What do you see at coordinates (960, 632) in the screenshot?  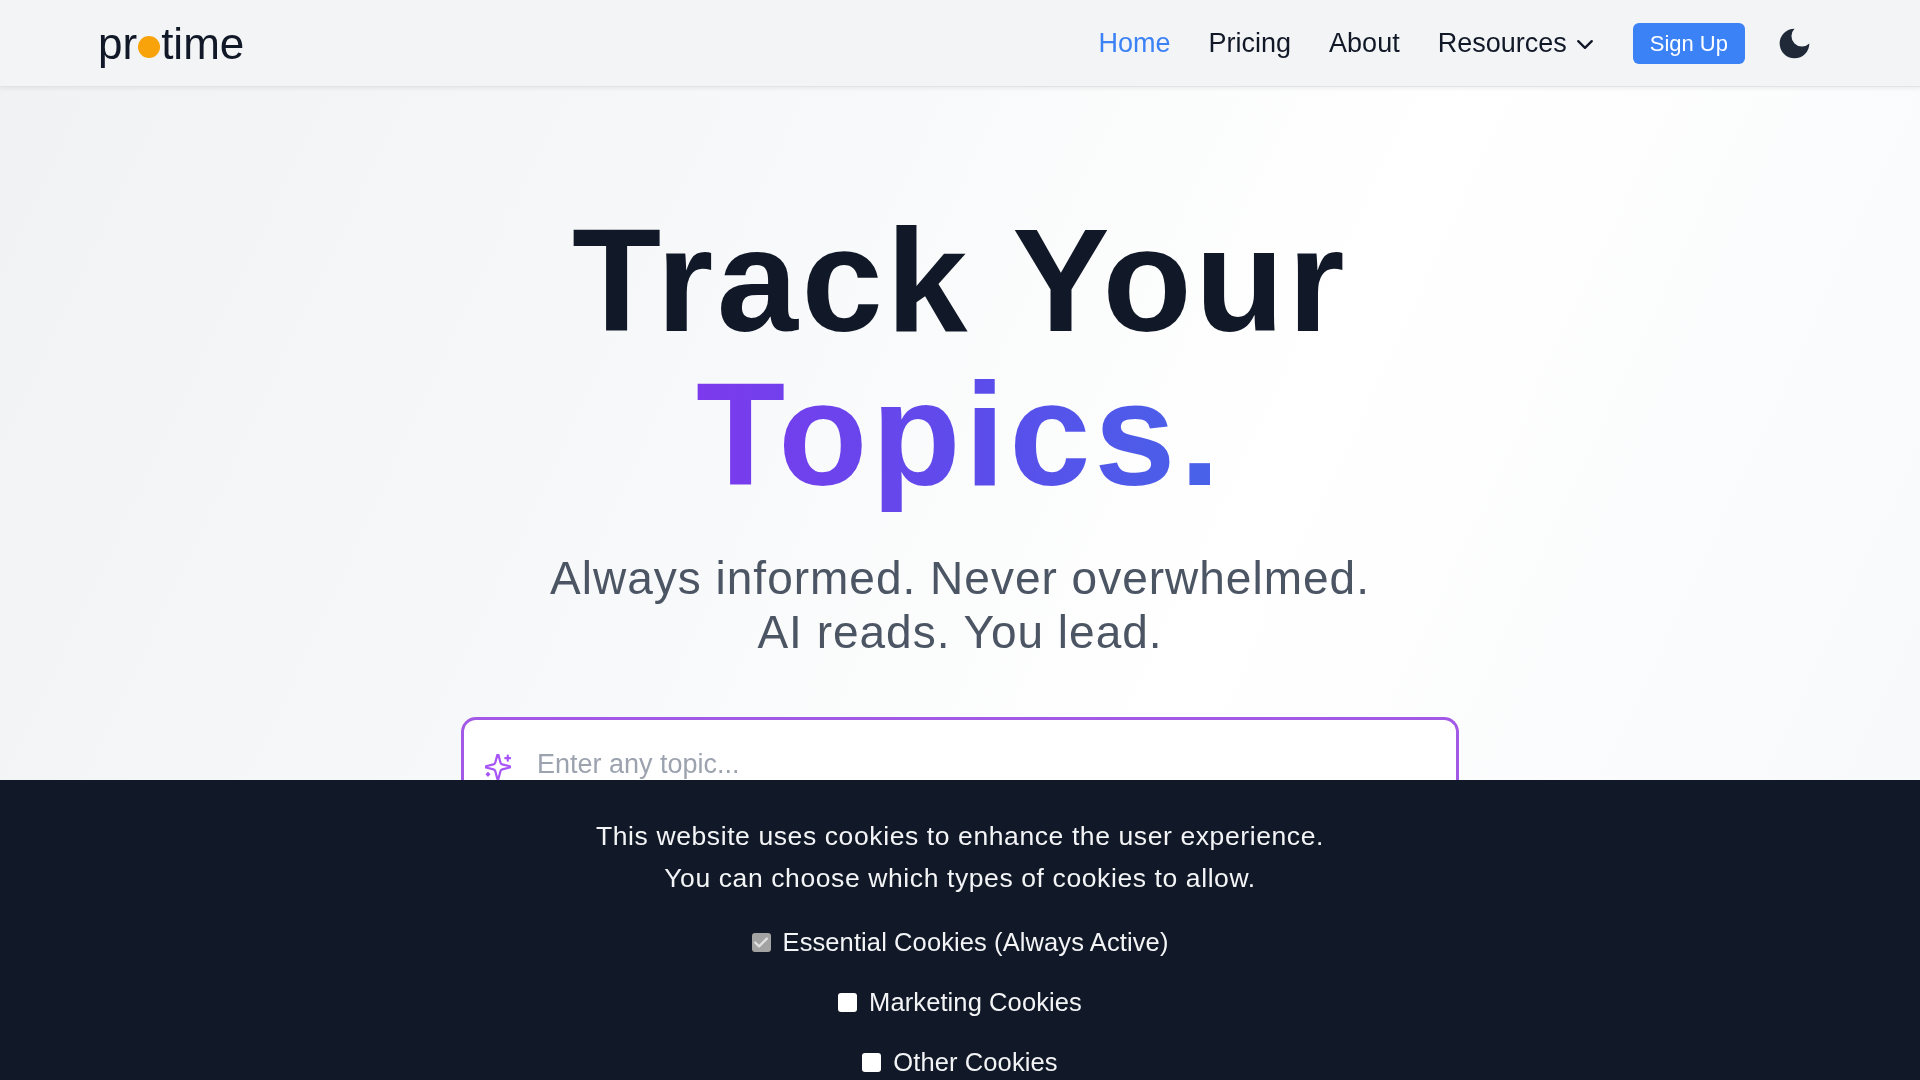 I see `tagline-text: AI reads. You lead.` at bounding box center [960, 632].